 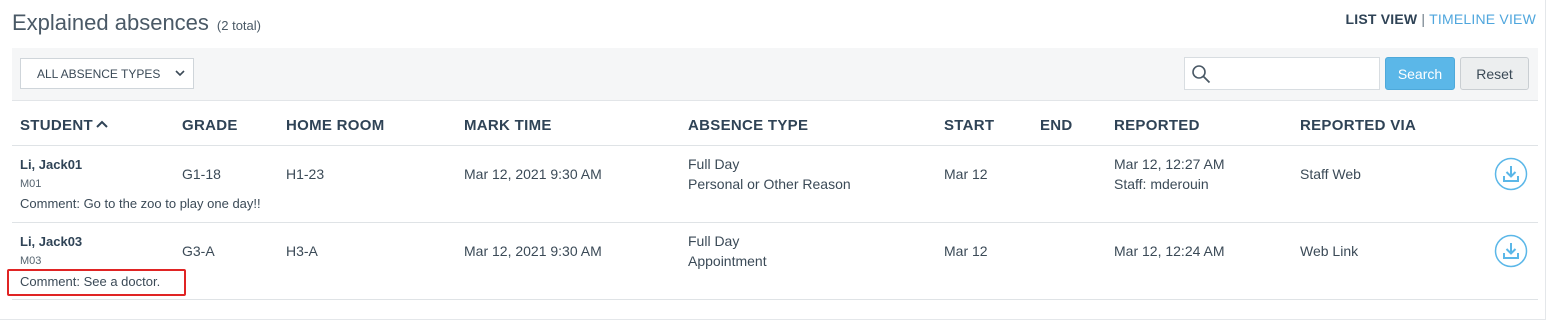 I want to click on search-button: Search, so click(x=1420, y=73).